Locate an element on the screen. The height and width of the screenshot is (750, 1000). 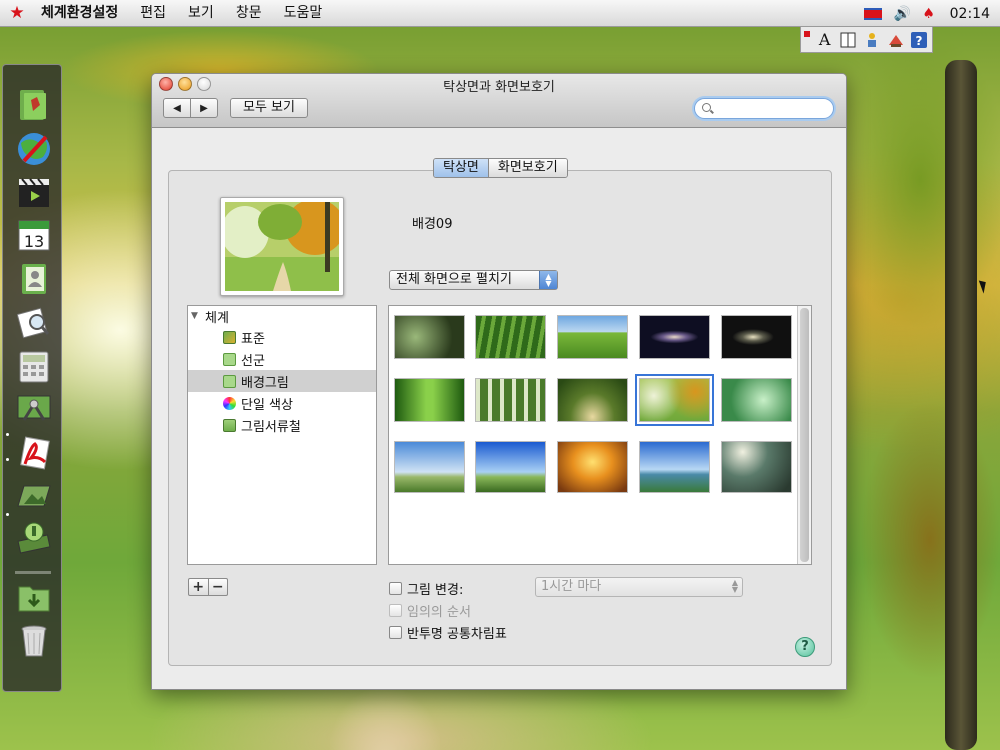
search-input is located at coordinates (770, 108).